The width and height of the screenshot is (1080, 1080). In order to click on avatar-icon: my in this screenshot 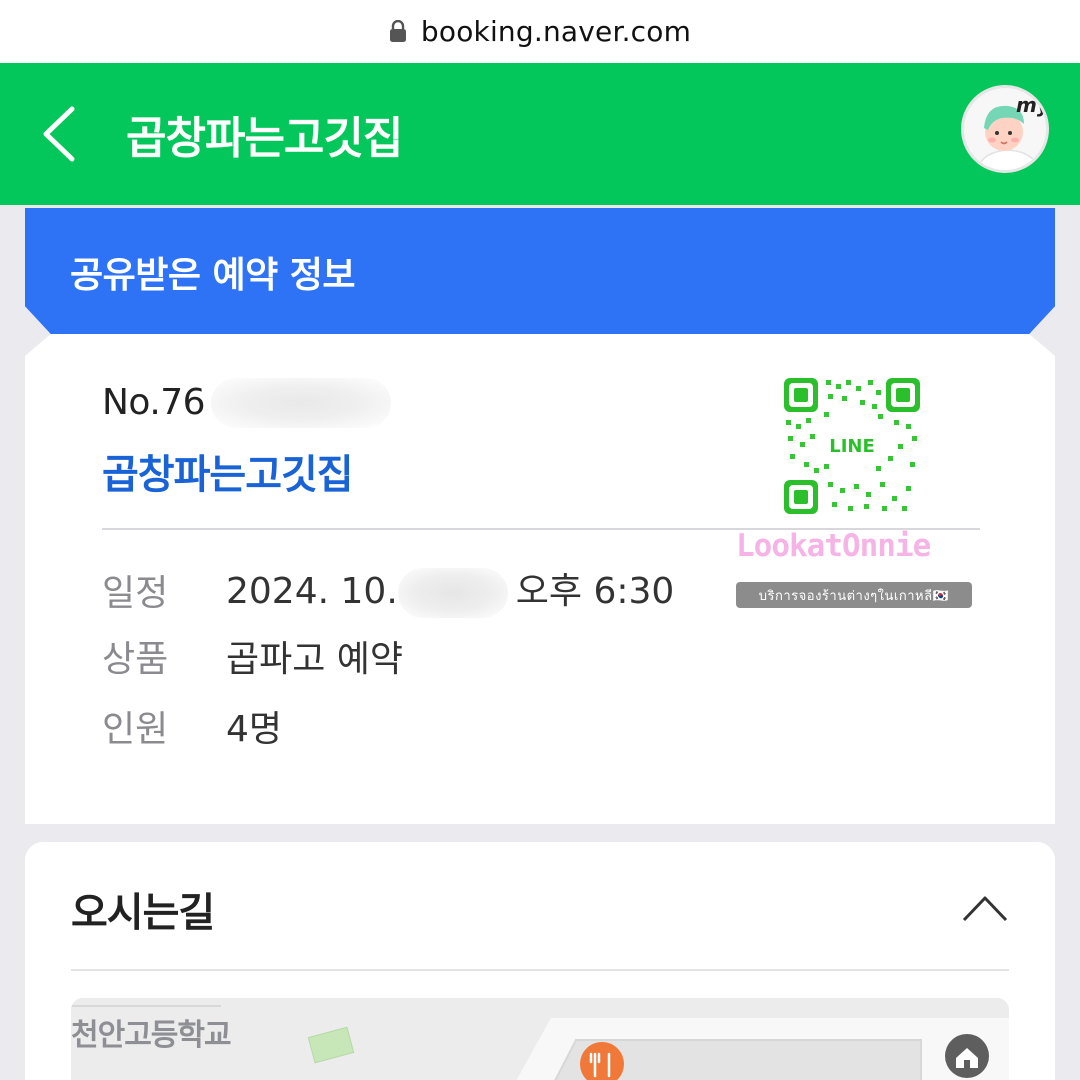, I will do `click(1006, 129)`.